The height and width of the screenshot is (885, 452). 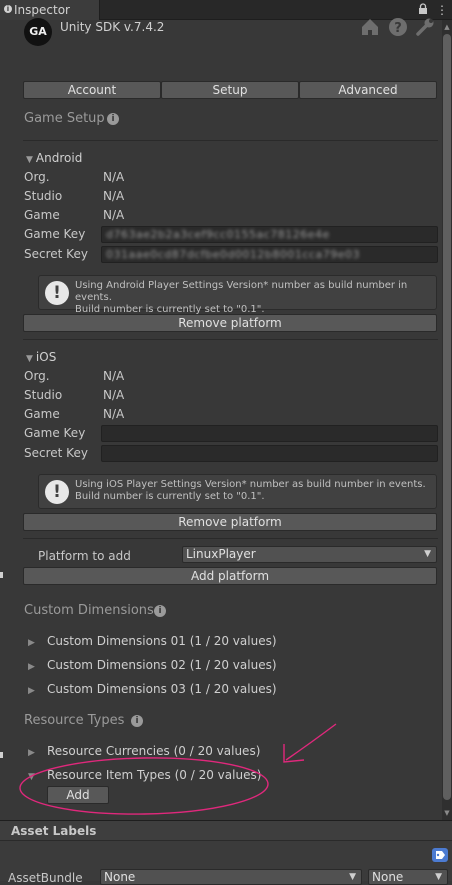 What do you see at coordinates (54, 158) in the screenshot?
I see `android-foldout: ▼ Android` at bounding box center [54, 158].